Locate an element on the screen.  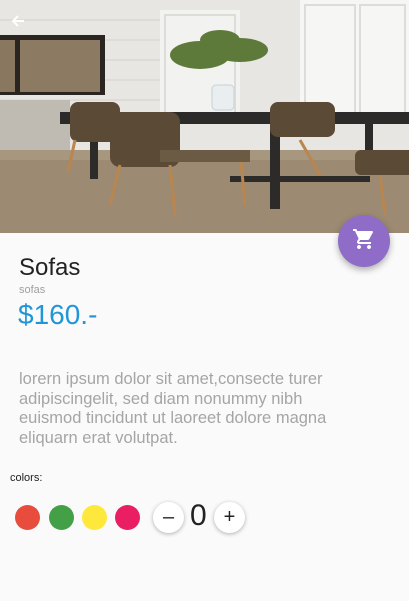
color-swatch-pink is located at coordinates (127, 517).